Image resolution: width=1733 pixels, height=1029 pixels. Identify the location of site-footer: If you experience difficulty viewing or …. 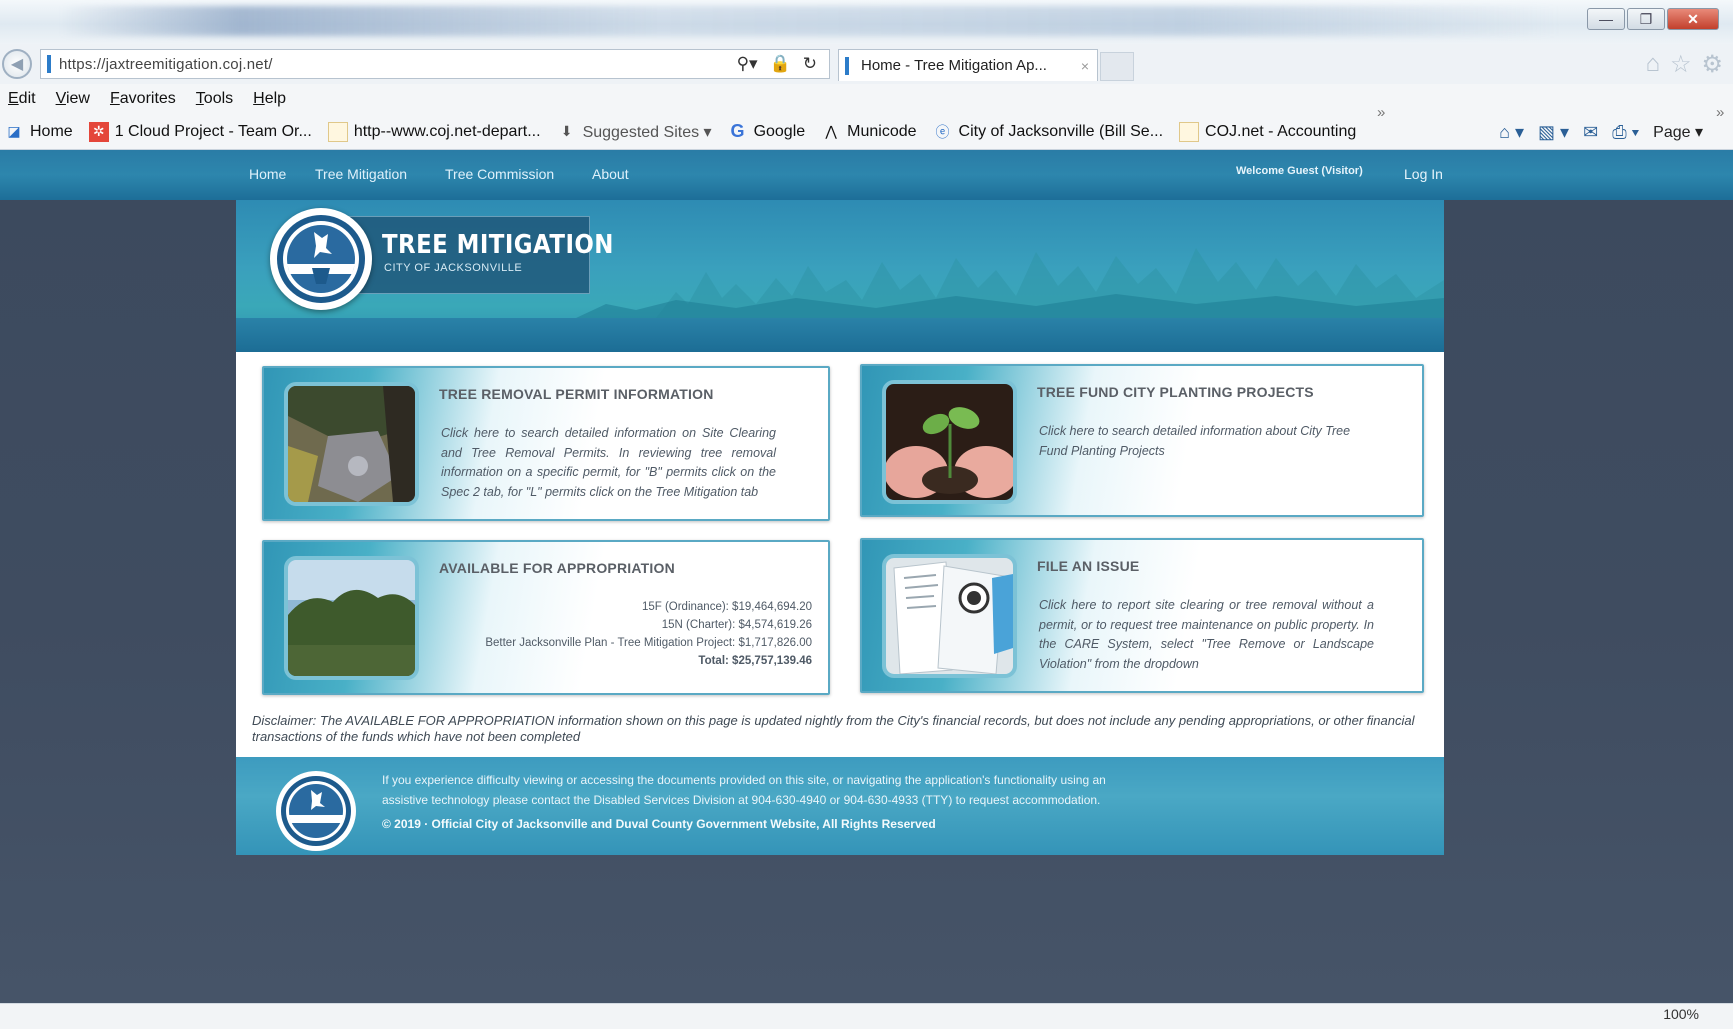
(840, 806).